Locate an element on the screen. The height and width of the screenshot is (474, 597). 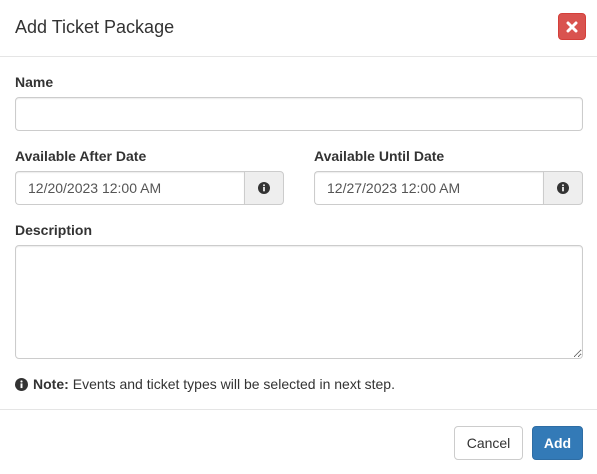
available-after-label: Available After Date is located at coordinates (81, 156).